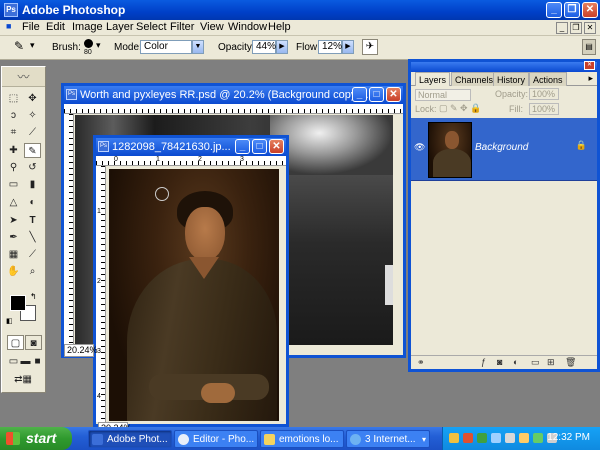 The height and width of the screenshot is (450, 600). What do you see at coordinates (247, 27) in the screenshot?
I see `menu-window: Window` at bounding box center [247, 27].